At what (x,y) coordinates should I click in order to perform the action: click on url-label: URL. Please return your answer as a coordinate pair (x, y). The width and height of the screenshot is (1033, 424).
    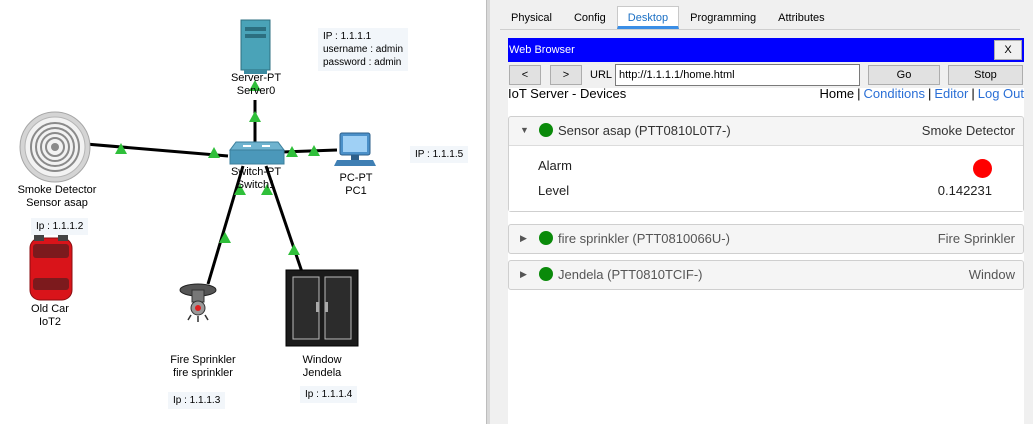
    Looking at the image, I should click on (601, 75).